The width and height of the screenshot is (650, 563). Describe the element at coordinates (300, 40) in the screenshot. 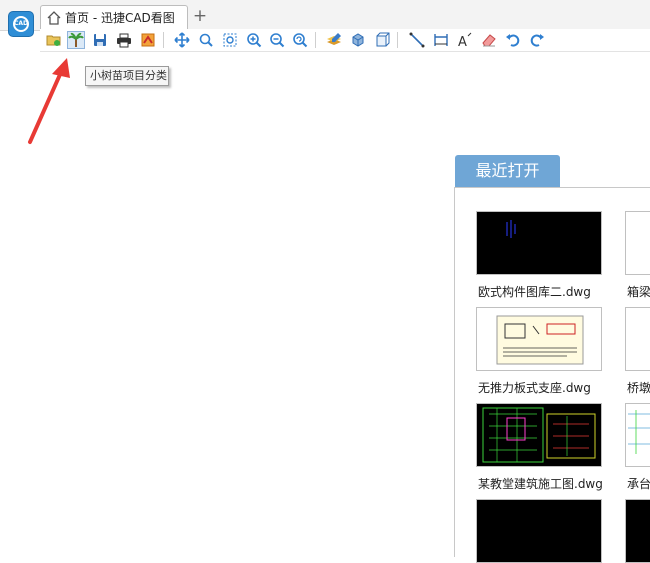

I see `zoom-previous-icon` at that location.